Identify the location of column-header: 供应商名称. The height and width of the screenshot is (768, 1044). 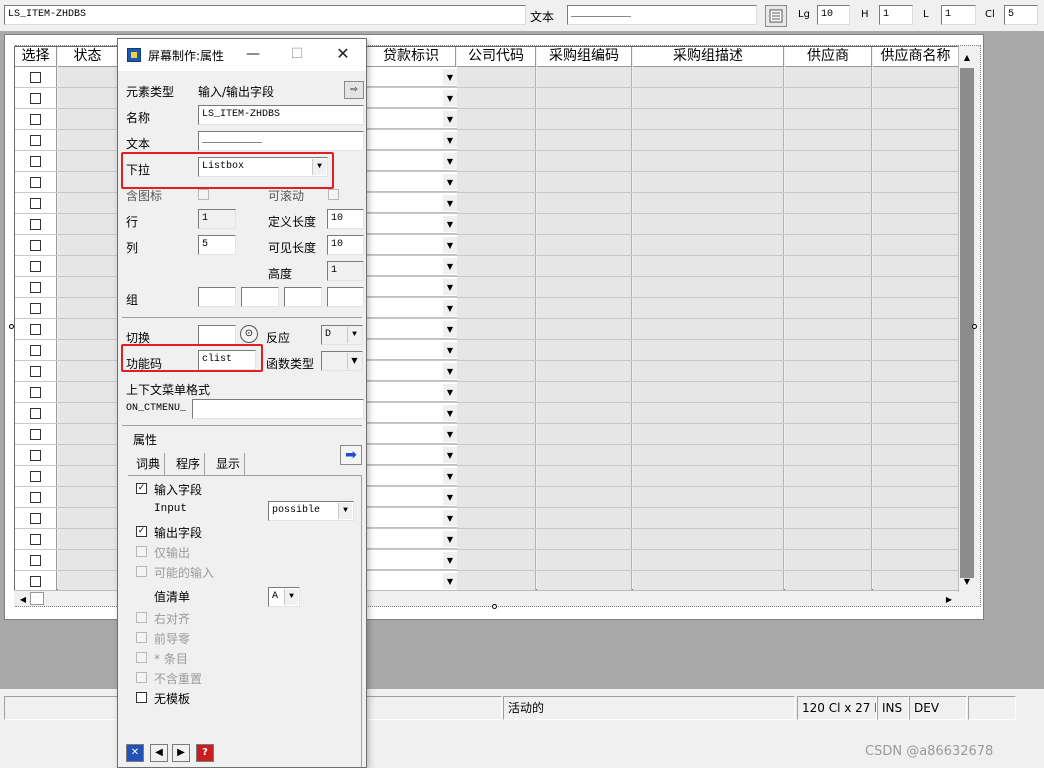
(916, 57).